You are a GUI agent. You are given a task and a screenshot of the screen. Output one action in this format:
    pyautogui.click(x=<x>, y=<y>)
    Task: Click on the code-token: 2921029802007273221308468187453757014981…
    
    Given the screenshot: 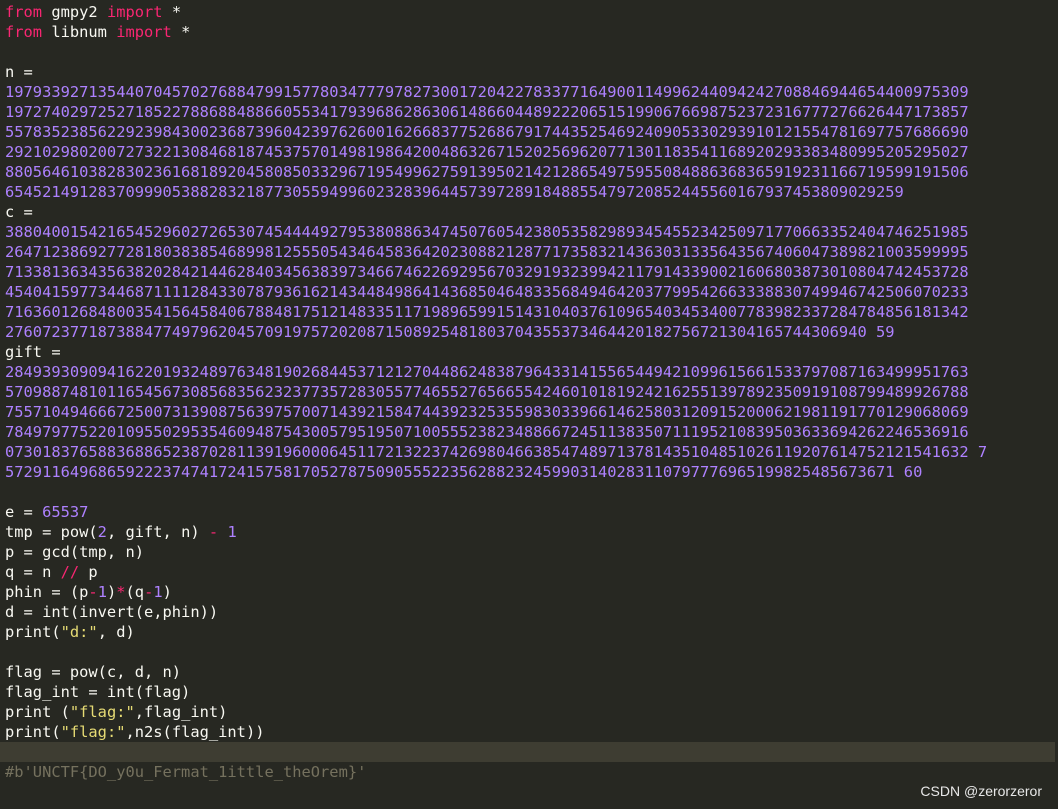 What is the action you would take?
    pyautogui.click(x=487, y=152)
    